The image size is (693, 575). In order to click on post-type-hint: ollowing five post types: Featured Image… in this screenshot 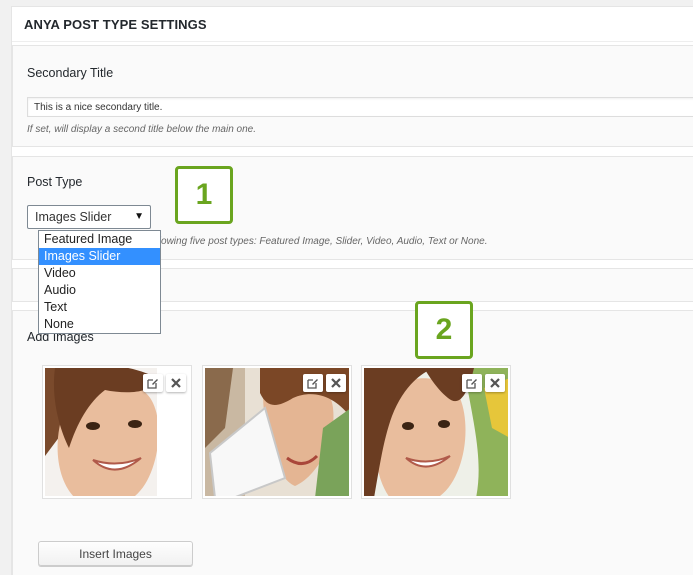, I will do `click(319, 241)`.